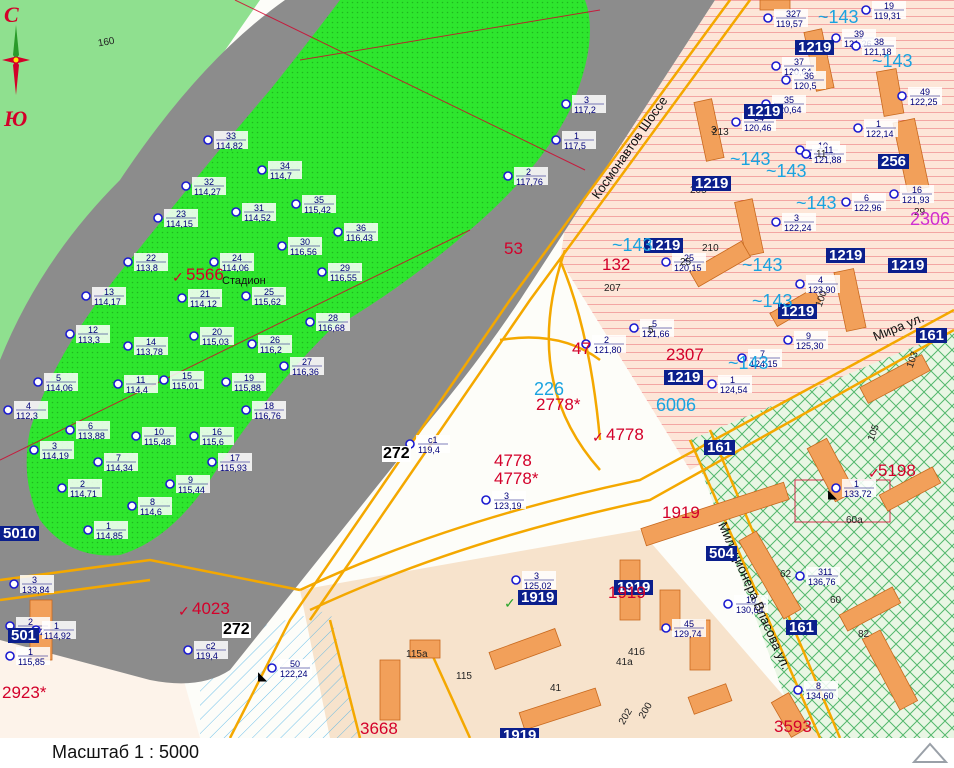 This screenshot has width=954, height=768. I want to click on survey-point: 3123,19, so click(503, 501).